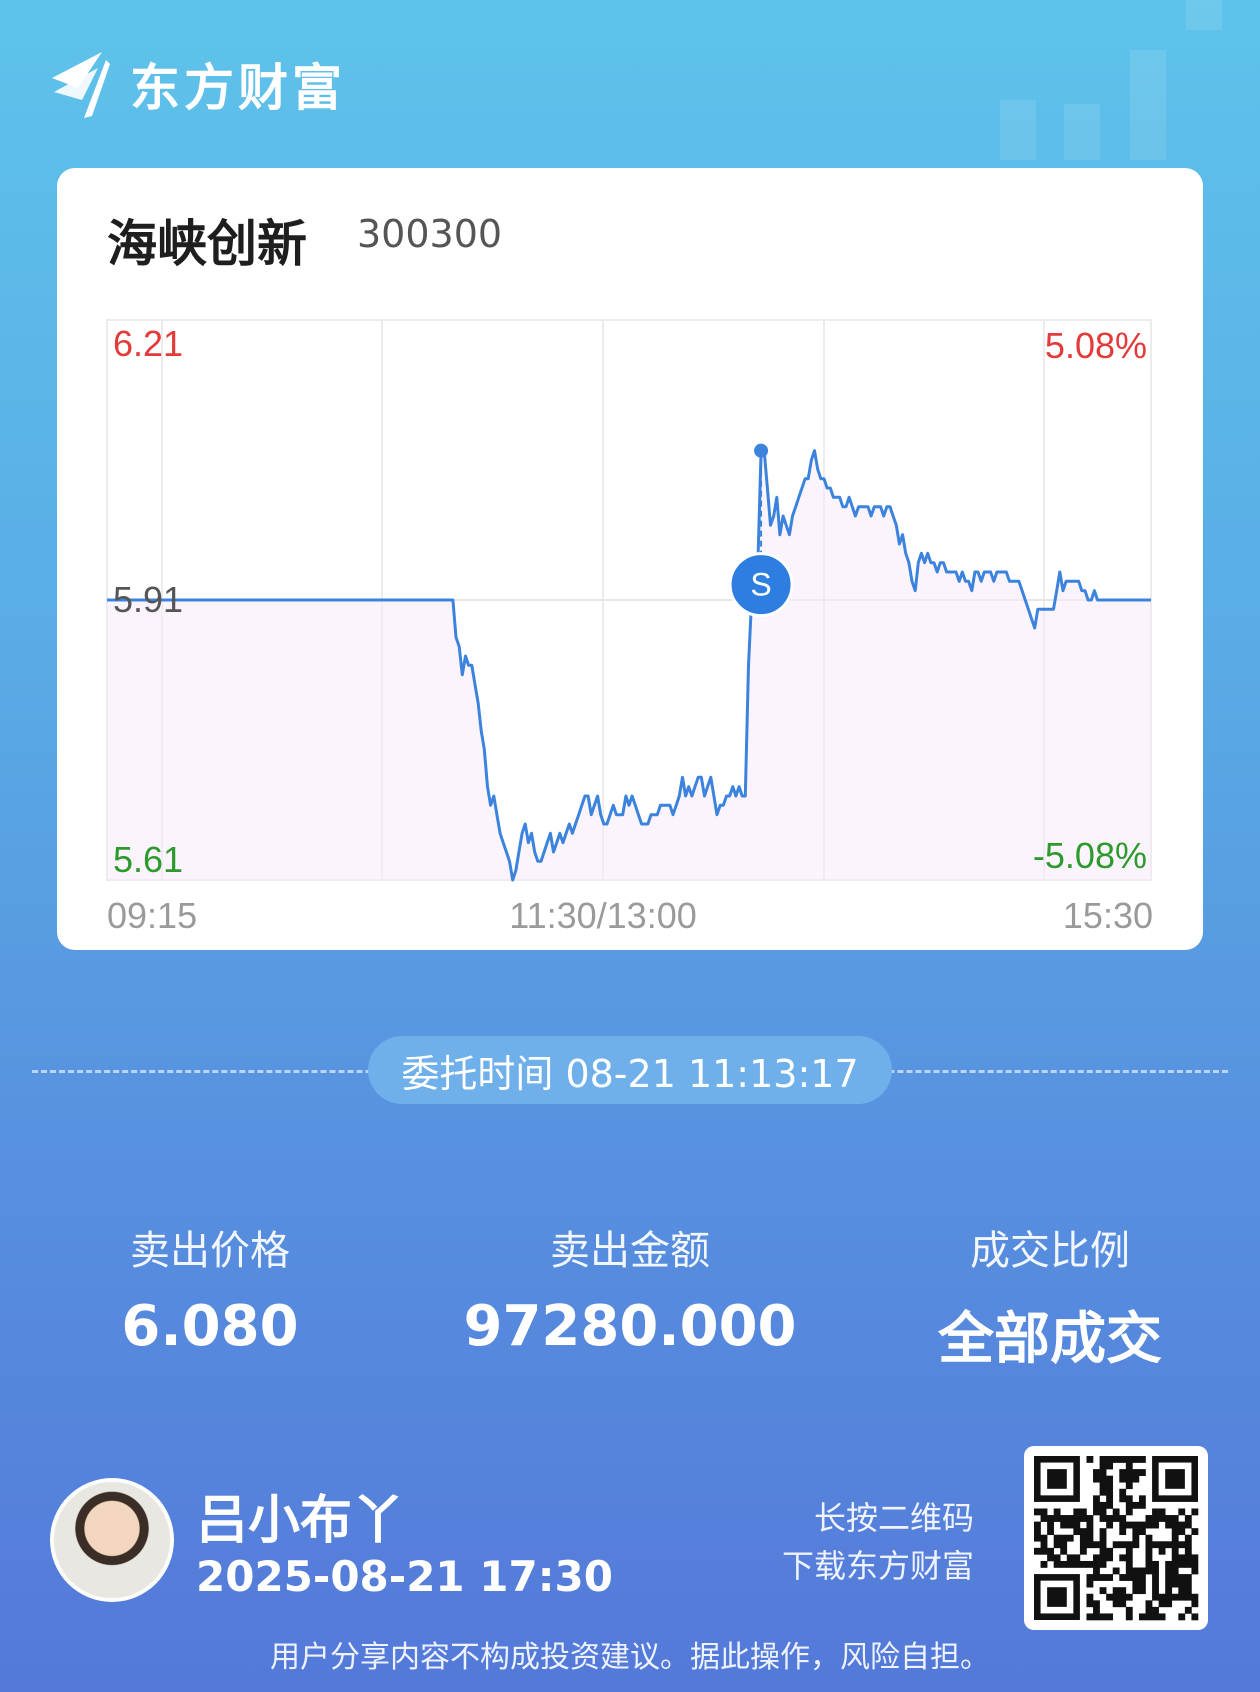 Image resolution: width=1260 pixels, height=1692 pixels. Describe the element at coordinates (1082, 132) in the screenshot. I see `background-candle` at that location.